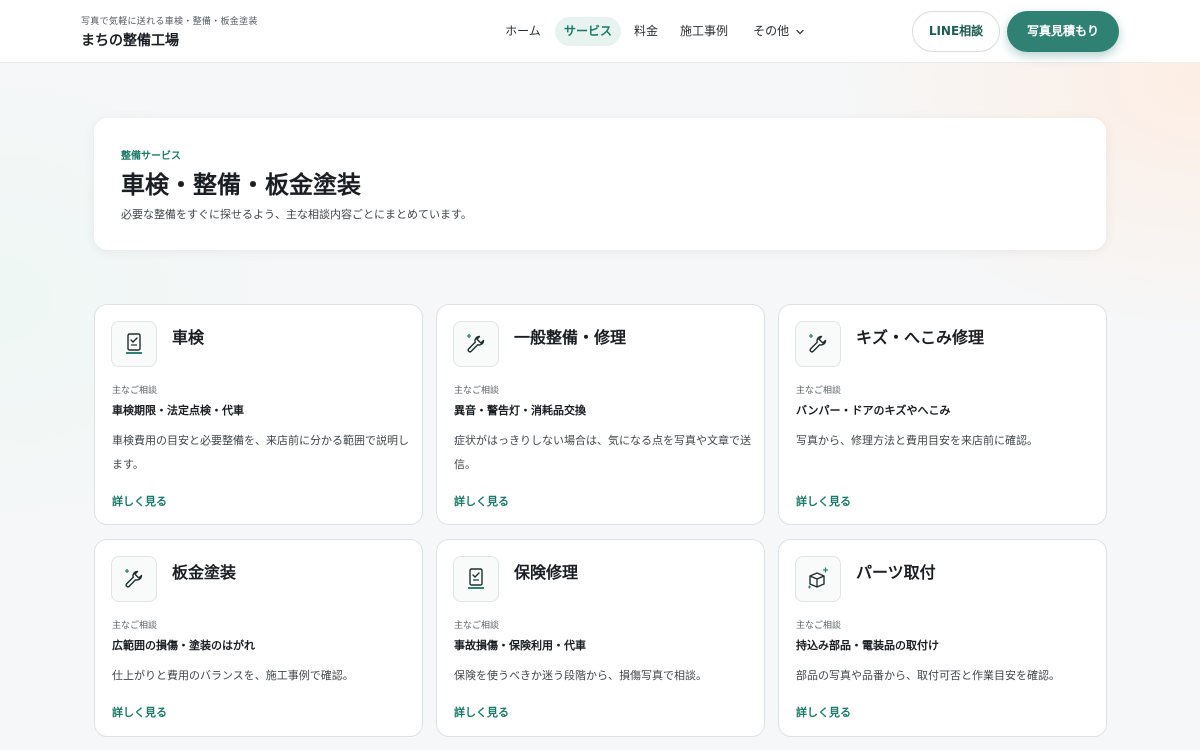 Image resolution: width=1200 pixels, height=750 pixels. I want to click on hero-description: 必要な整備をすぐに探せるよう、主な相談内容ごとにまとめています。, so click(296, 214).